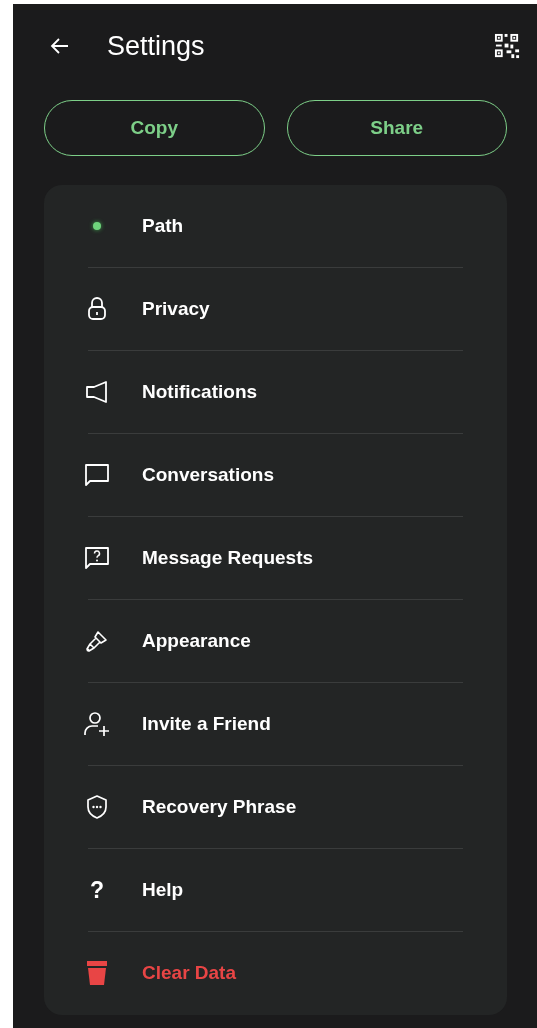 This screenshot has width=537, height=1028. I want to click on screen-title: Settings, so click(156, 46).